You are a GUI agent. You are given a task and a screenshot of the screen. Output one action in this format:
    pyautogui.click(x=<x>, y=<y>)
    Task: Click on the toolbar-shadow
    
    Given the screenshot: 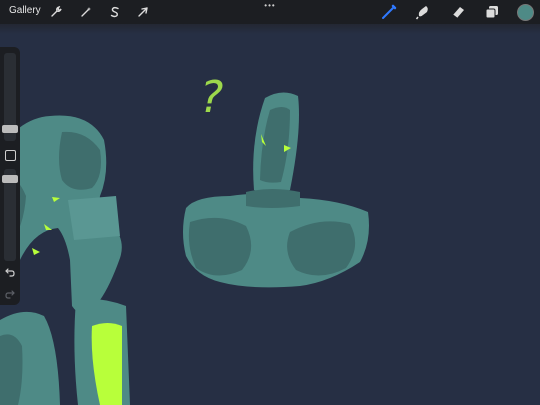 What is the action you would take?
    pyautogui.click(x=270, y=29)
    